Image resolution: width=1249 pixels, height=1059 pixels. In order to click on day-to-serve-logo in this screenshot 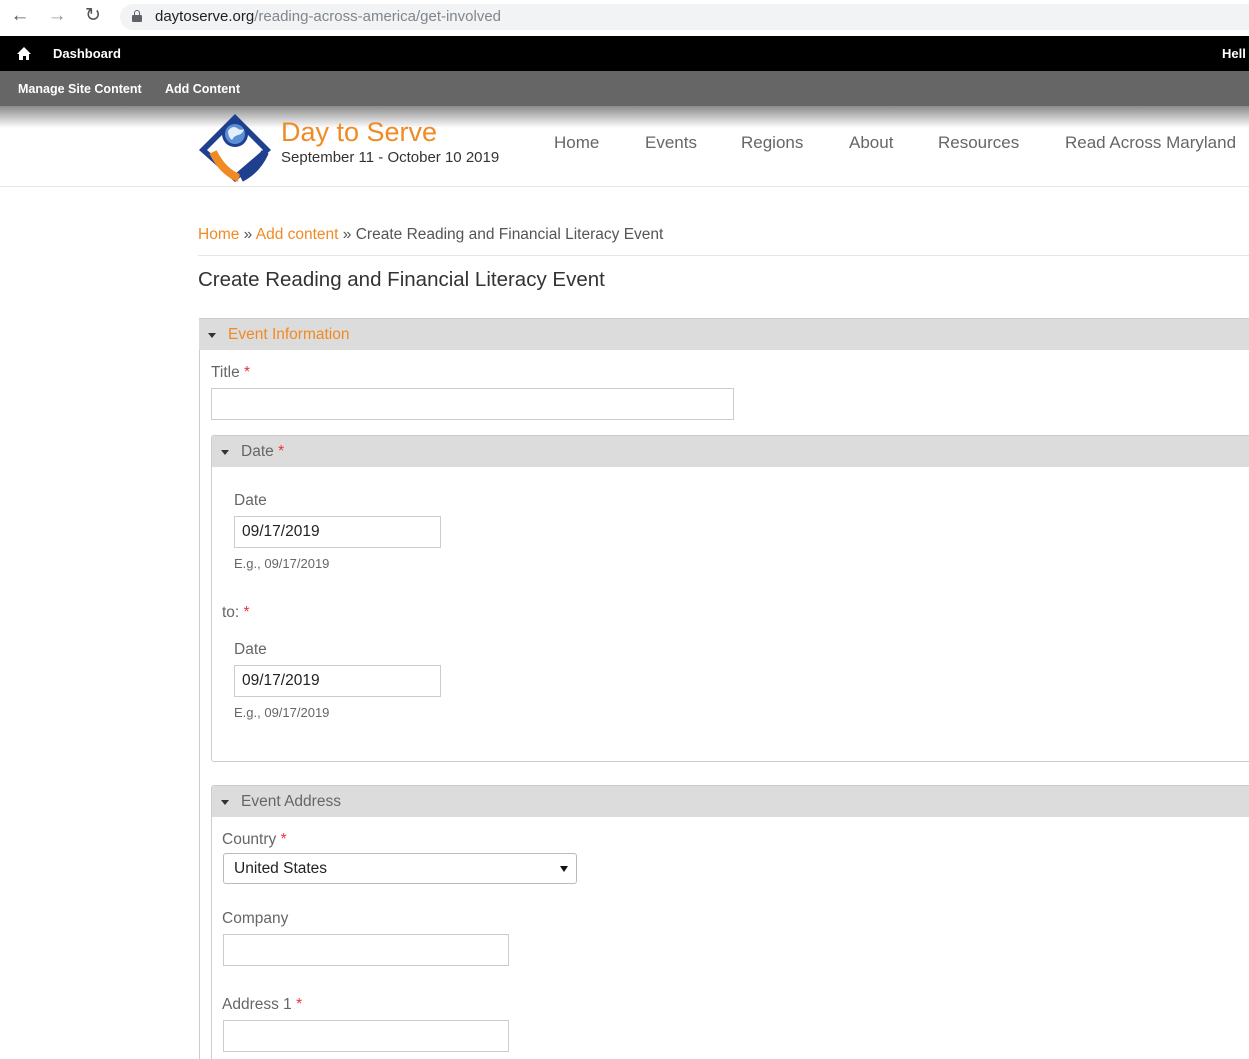, I will do `click(235, 148)`.